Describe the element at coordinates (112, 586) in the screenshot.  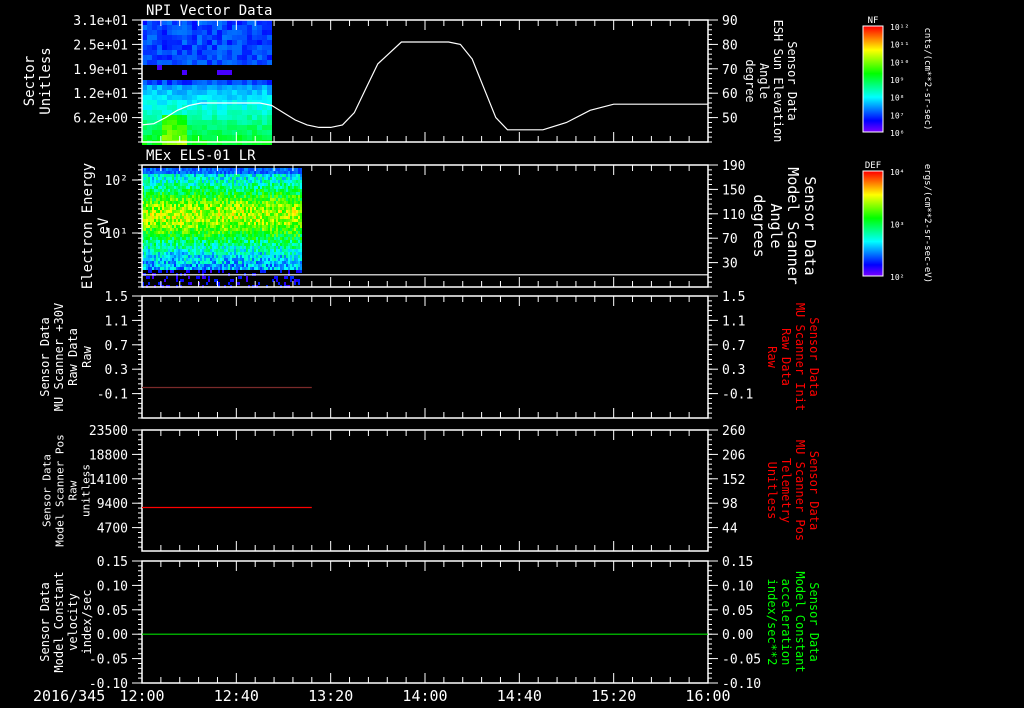
I see `left-tick-label: 0.10` at that location.